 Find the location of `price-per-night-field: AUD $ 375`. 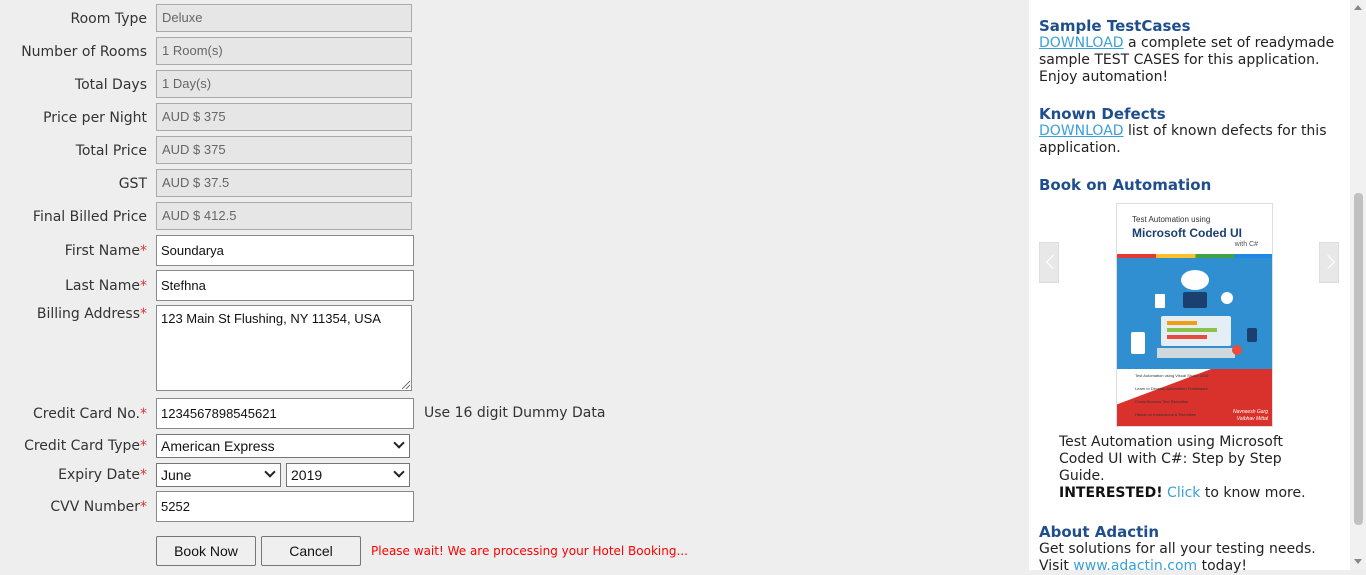

price-per-night-field: AUD $ 375 is located at coordinates (284, 117).